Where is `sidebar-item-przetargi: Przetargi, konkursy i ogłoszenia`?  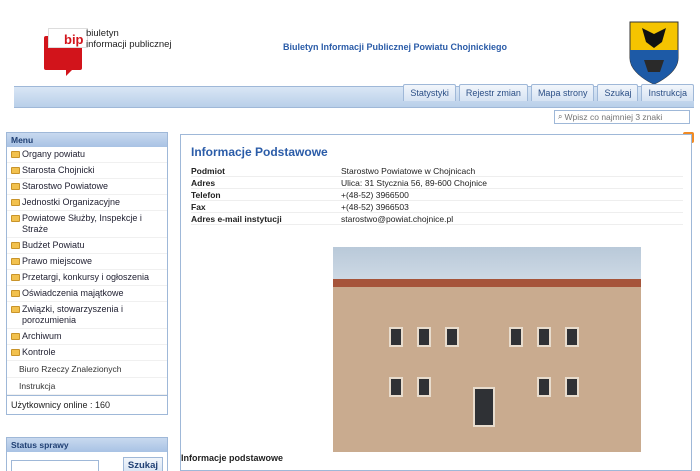 sidebar-item-przetargi: Przetargi, konkursy i ogłoszenia is located at coordinates (87, 278).